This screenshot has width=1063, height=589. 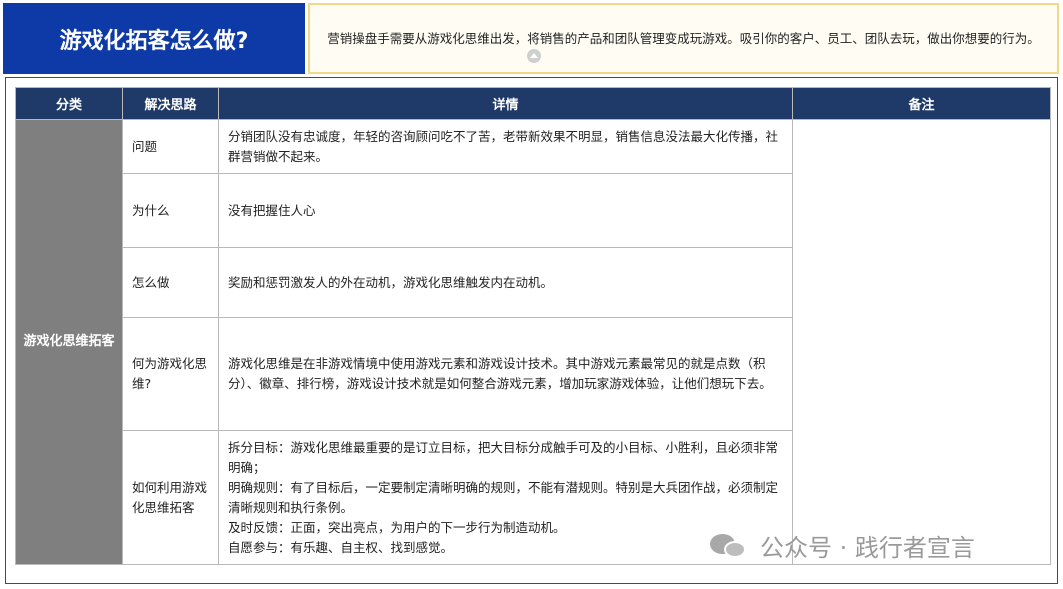 I want to click on page-title: 游戏化拓客怎么做?, so click(x=154, y=38).